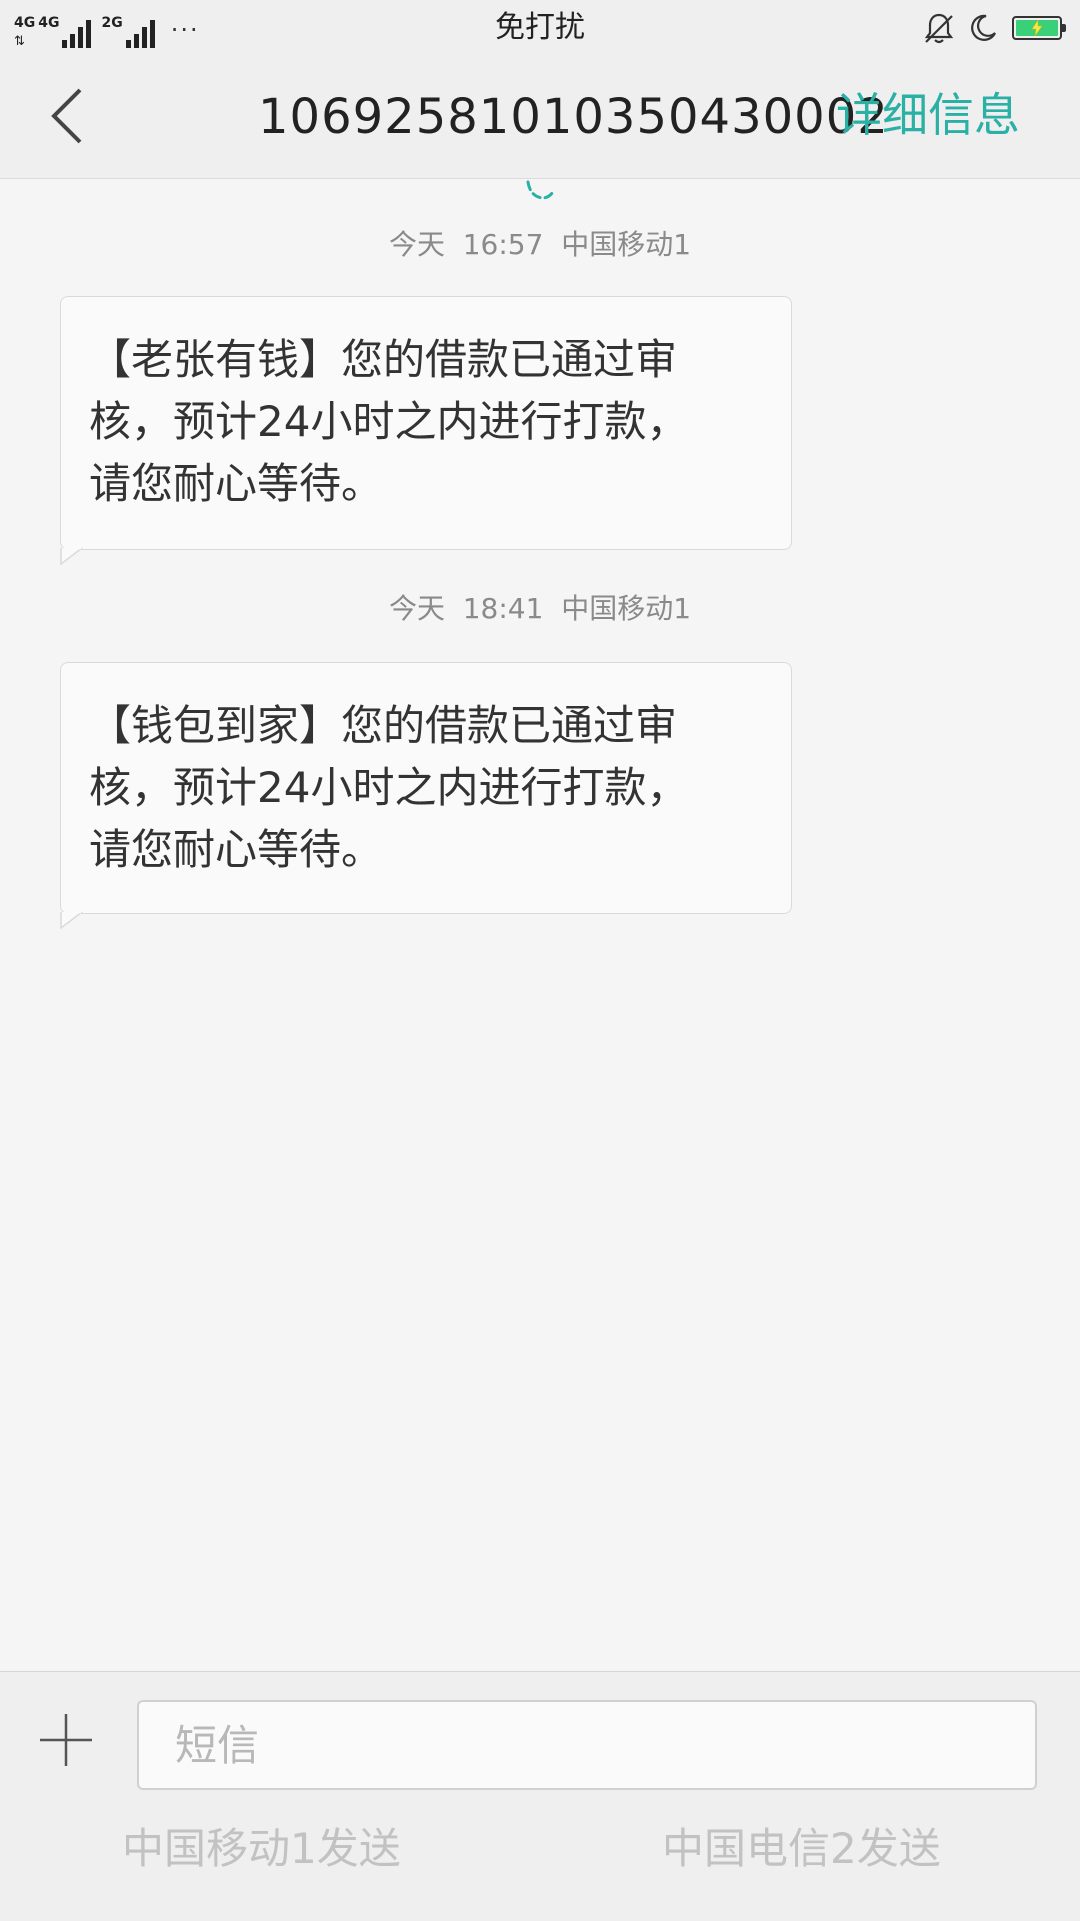 This screenshot has height=1921, width=1080. I want to click on battery-icon, so click(1039, 28).